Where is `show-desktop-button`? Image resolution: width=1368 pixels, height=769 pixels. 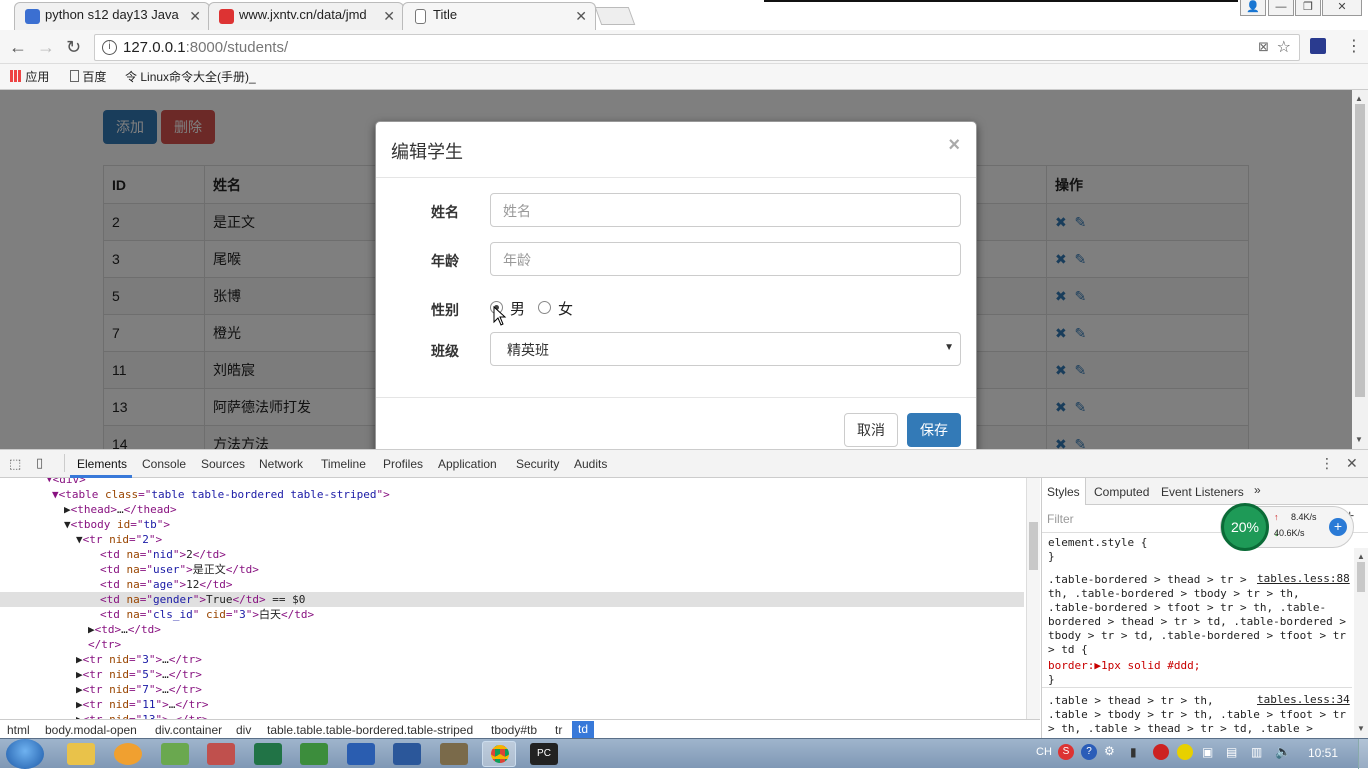 show-desktop-button is located at coordinates (1363, 754).